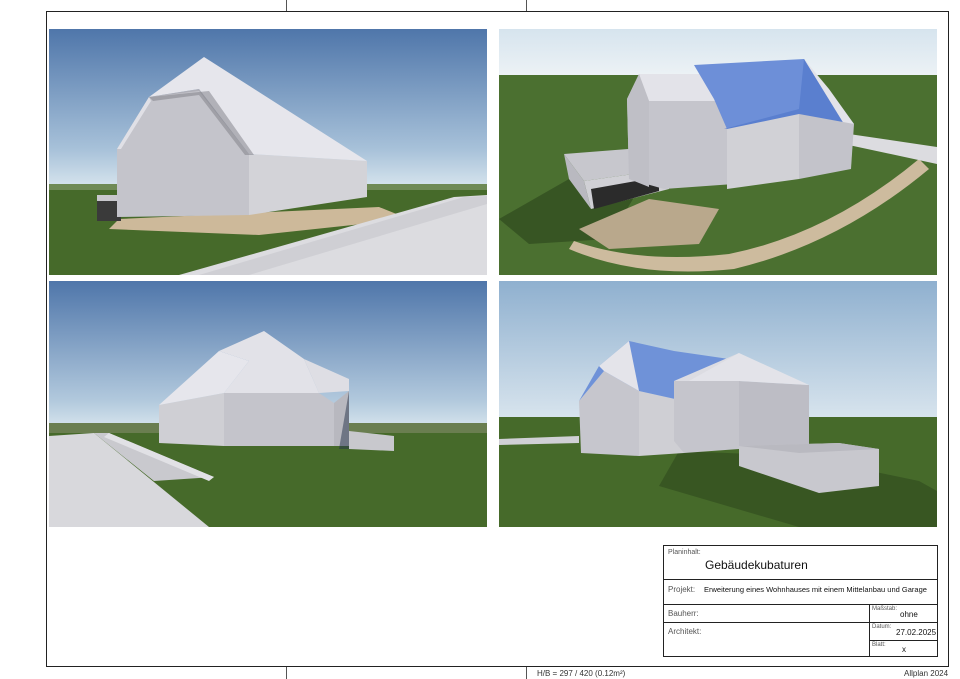 The image size is (960, 679). Describe the element at coordinates (526, 673) in the screenshot. I see `trim-mark-bottom-right` at that location.